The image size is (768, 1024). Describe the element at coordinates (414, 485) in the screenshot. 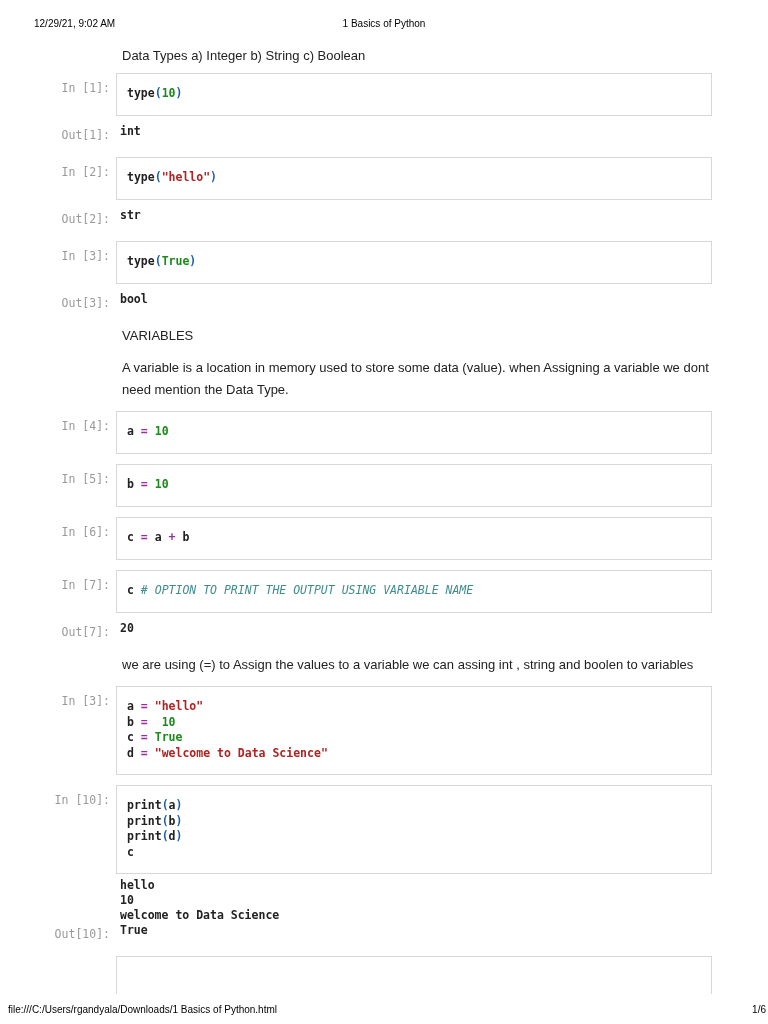

I see `code-cell: b = 10` at that location.